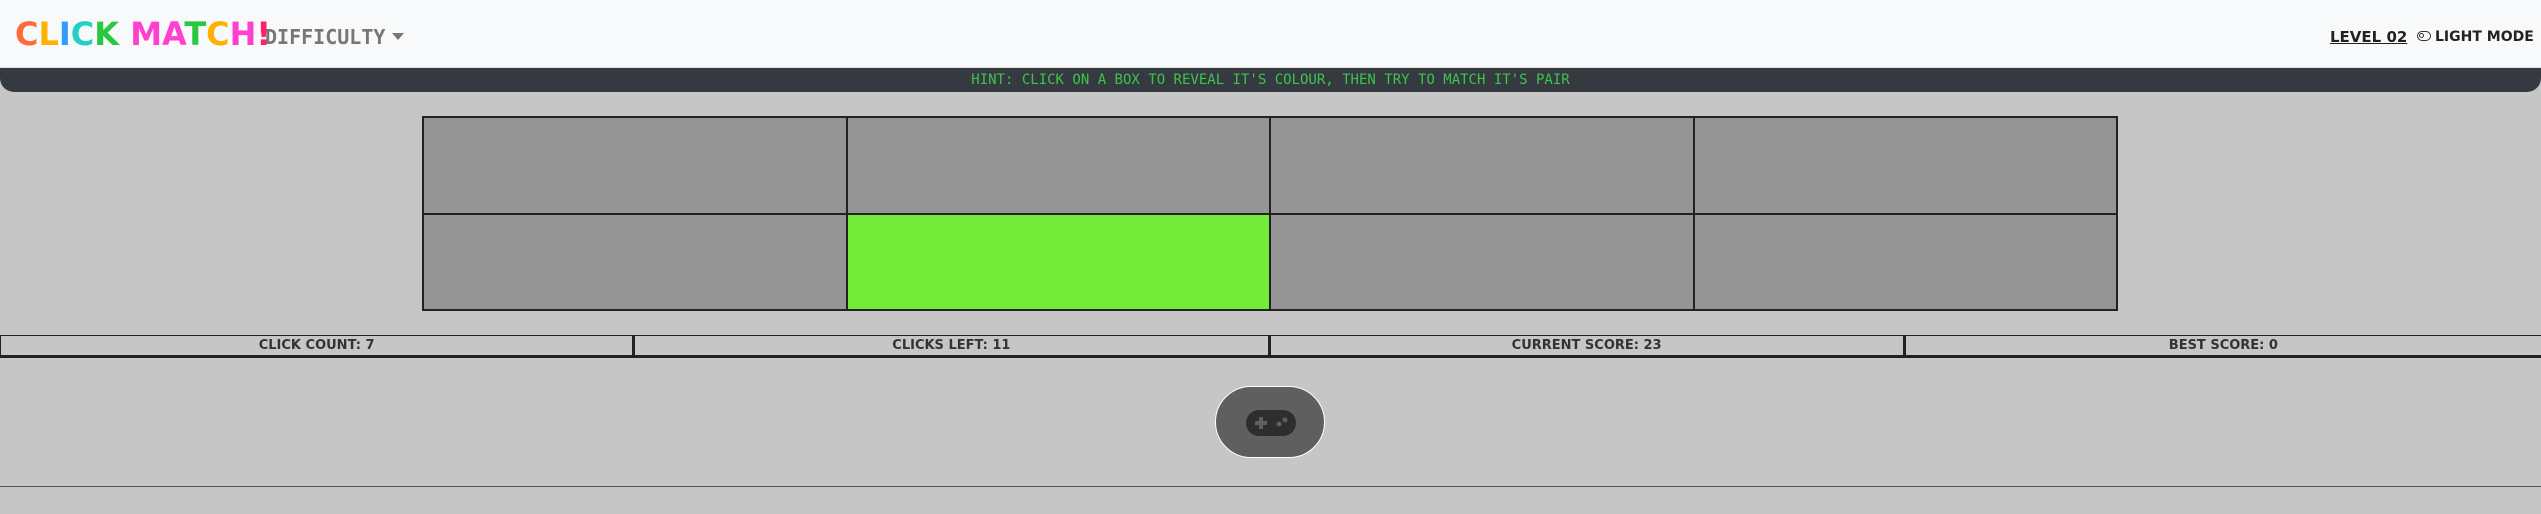 The image size is (2541, 514). Describe the element at coordinates (325, 37) in the screenshot. I see `difficulty-dropdown: DIFFICULTY` at that location.